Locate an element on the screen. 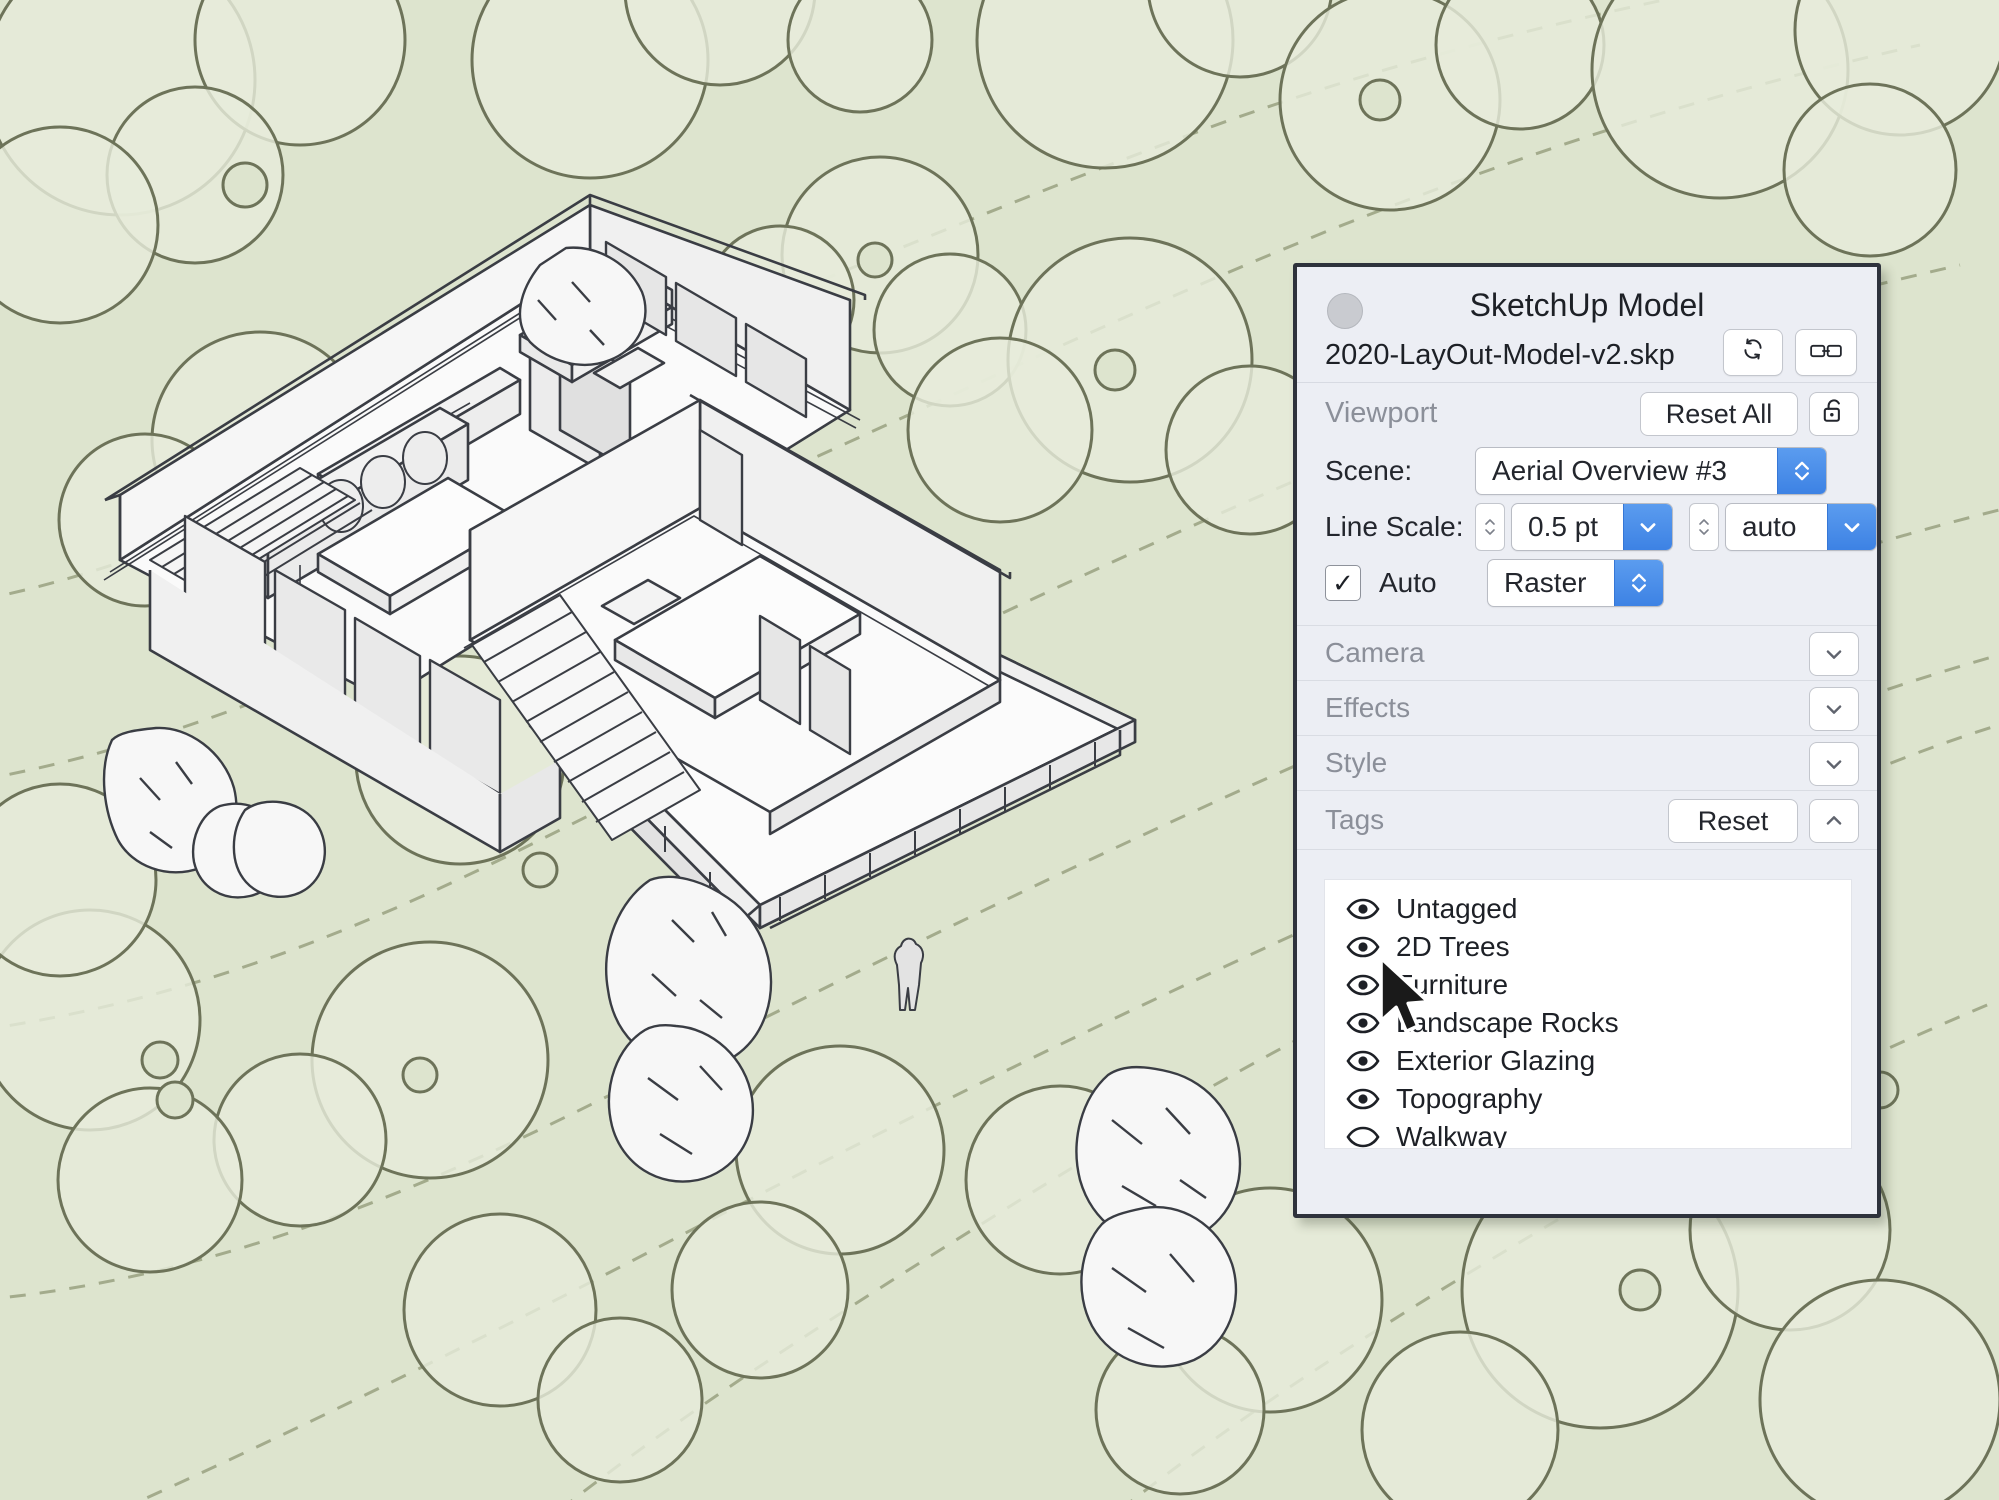  camera-label: Camera is located at coordinates (1375, 652).